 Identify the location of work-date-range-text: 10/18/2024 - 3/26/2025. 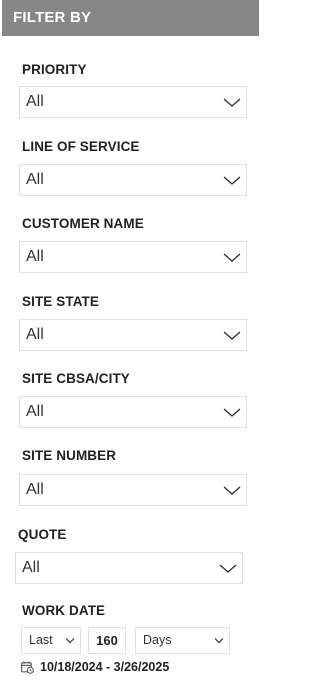
(105, 667).